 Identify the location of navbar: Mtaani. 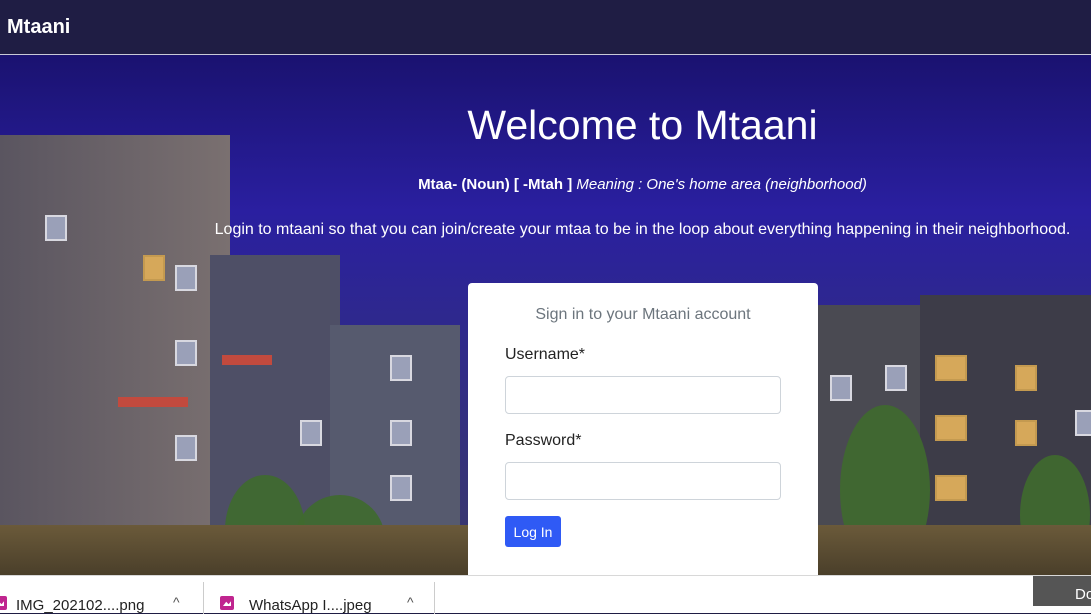
(545, 27).